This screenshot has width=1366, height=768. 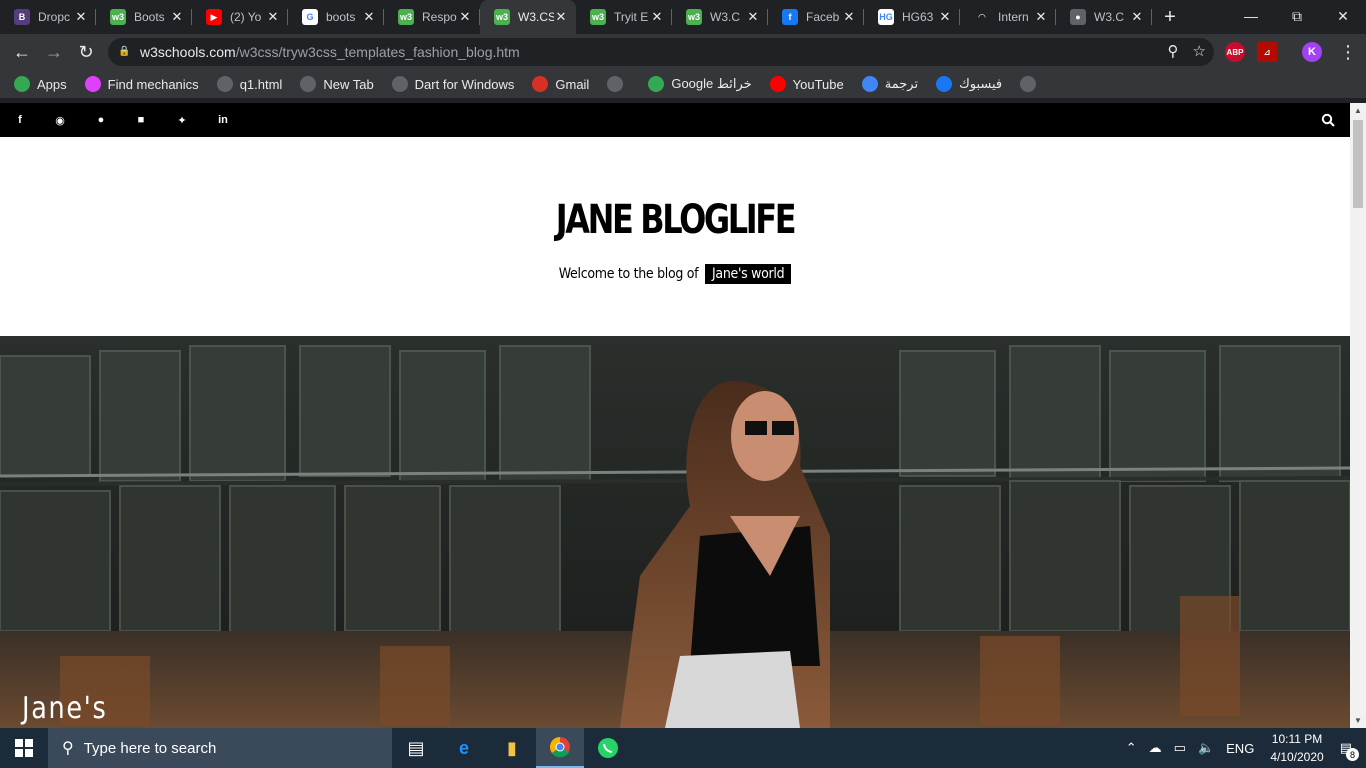 What do you see at coordinates (416, 748) in the screenshot?
I see `task-view-icon: ▤` at bounding box center [416, 748].